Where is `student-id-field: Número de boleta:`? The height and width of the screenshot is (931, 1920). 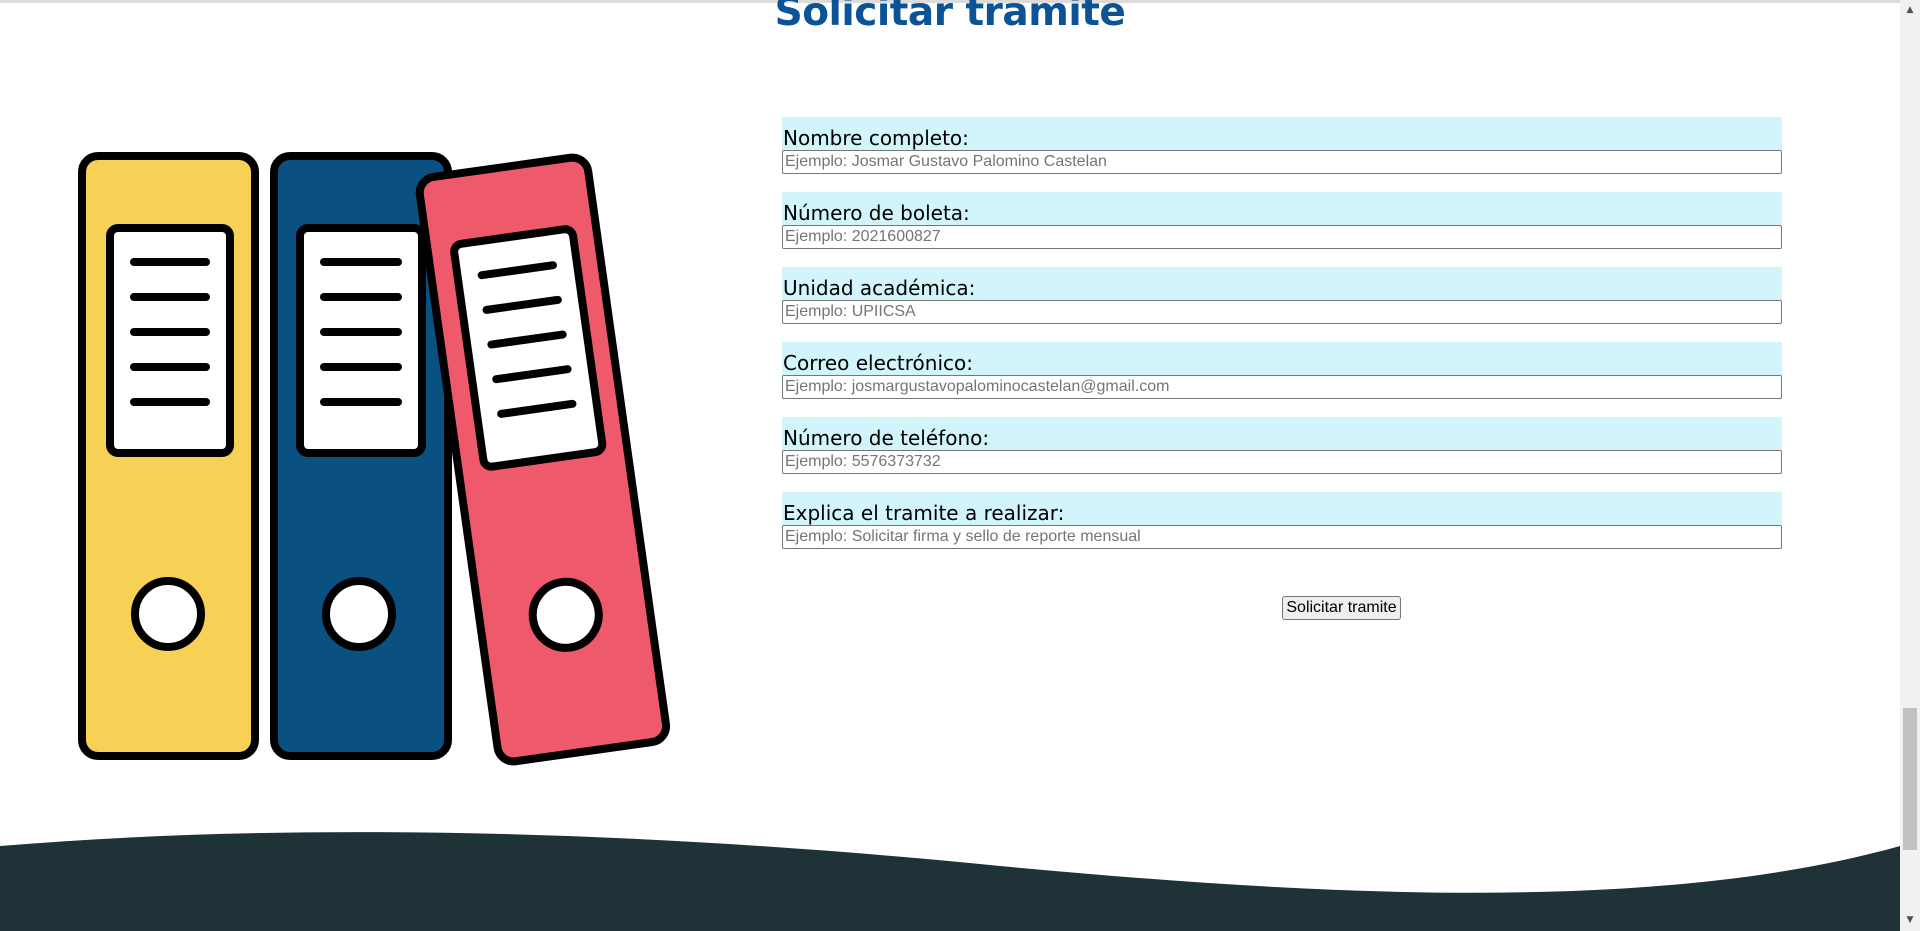 student-id-field: Número de boleta: is located at coordinates (1282, 229).